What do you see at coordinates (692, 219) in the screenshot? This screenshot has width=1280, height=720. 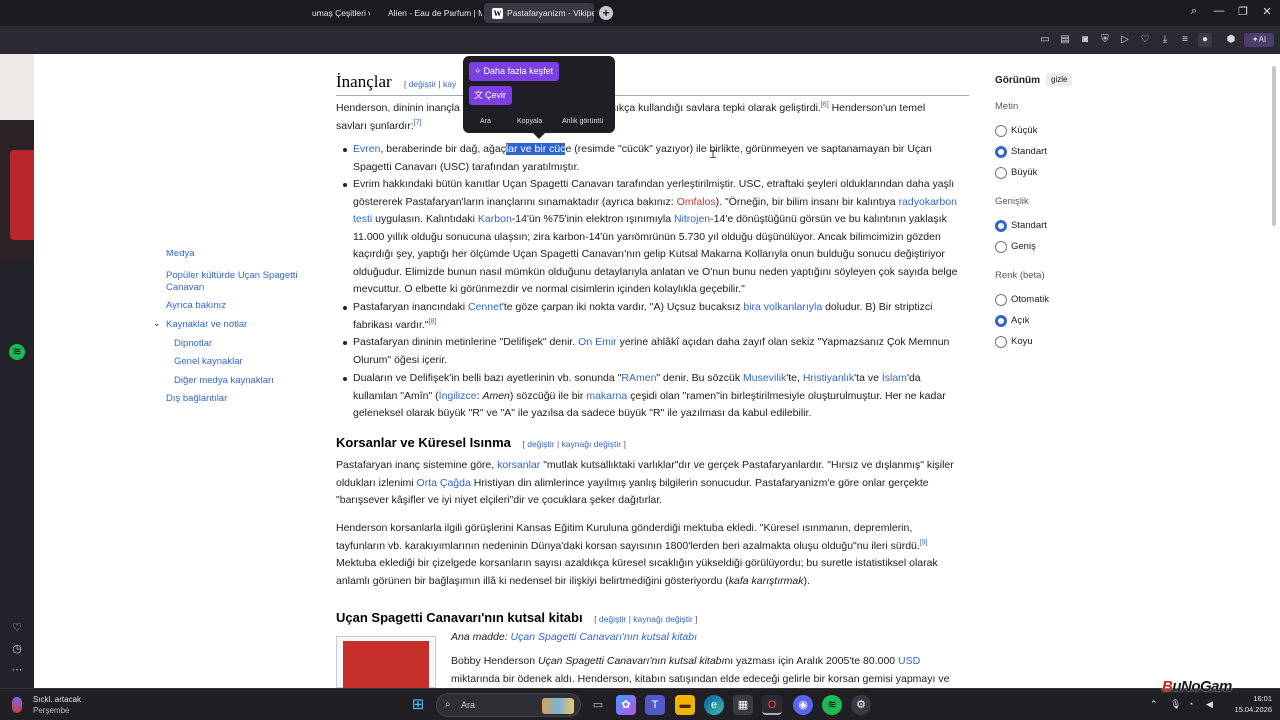 I see `link-nitrojen: Nitrojen` at bounding box center [692, 219].